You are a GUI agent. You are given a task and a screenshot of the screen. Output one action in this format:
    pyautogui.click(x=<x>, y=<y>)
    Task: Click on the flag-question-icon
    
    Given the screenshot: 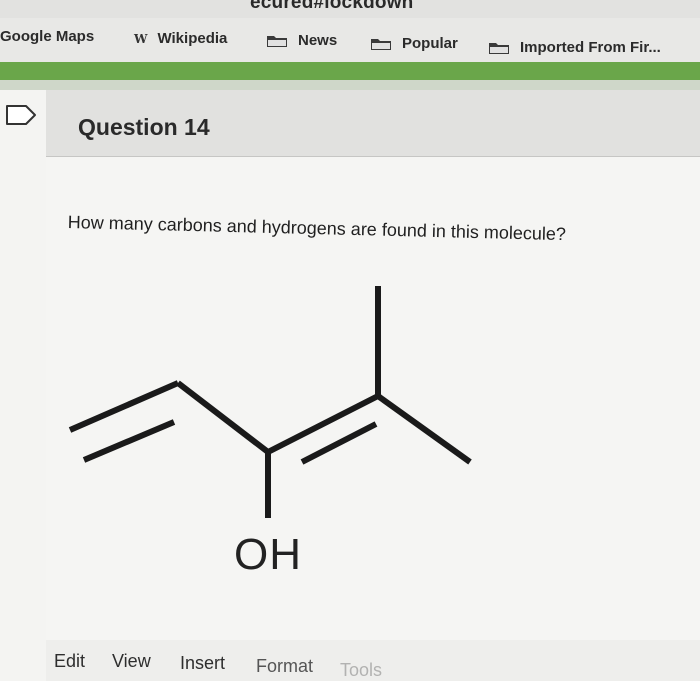 What is the action you would take?
    pyautogui.click(x=21, y=117)
    